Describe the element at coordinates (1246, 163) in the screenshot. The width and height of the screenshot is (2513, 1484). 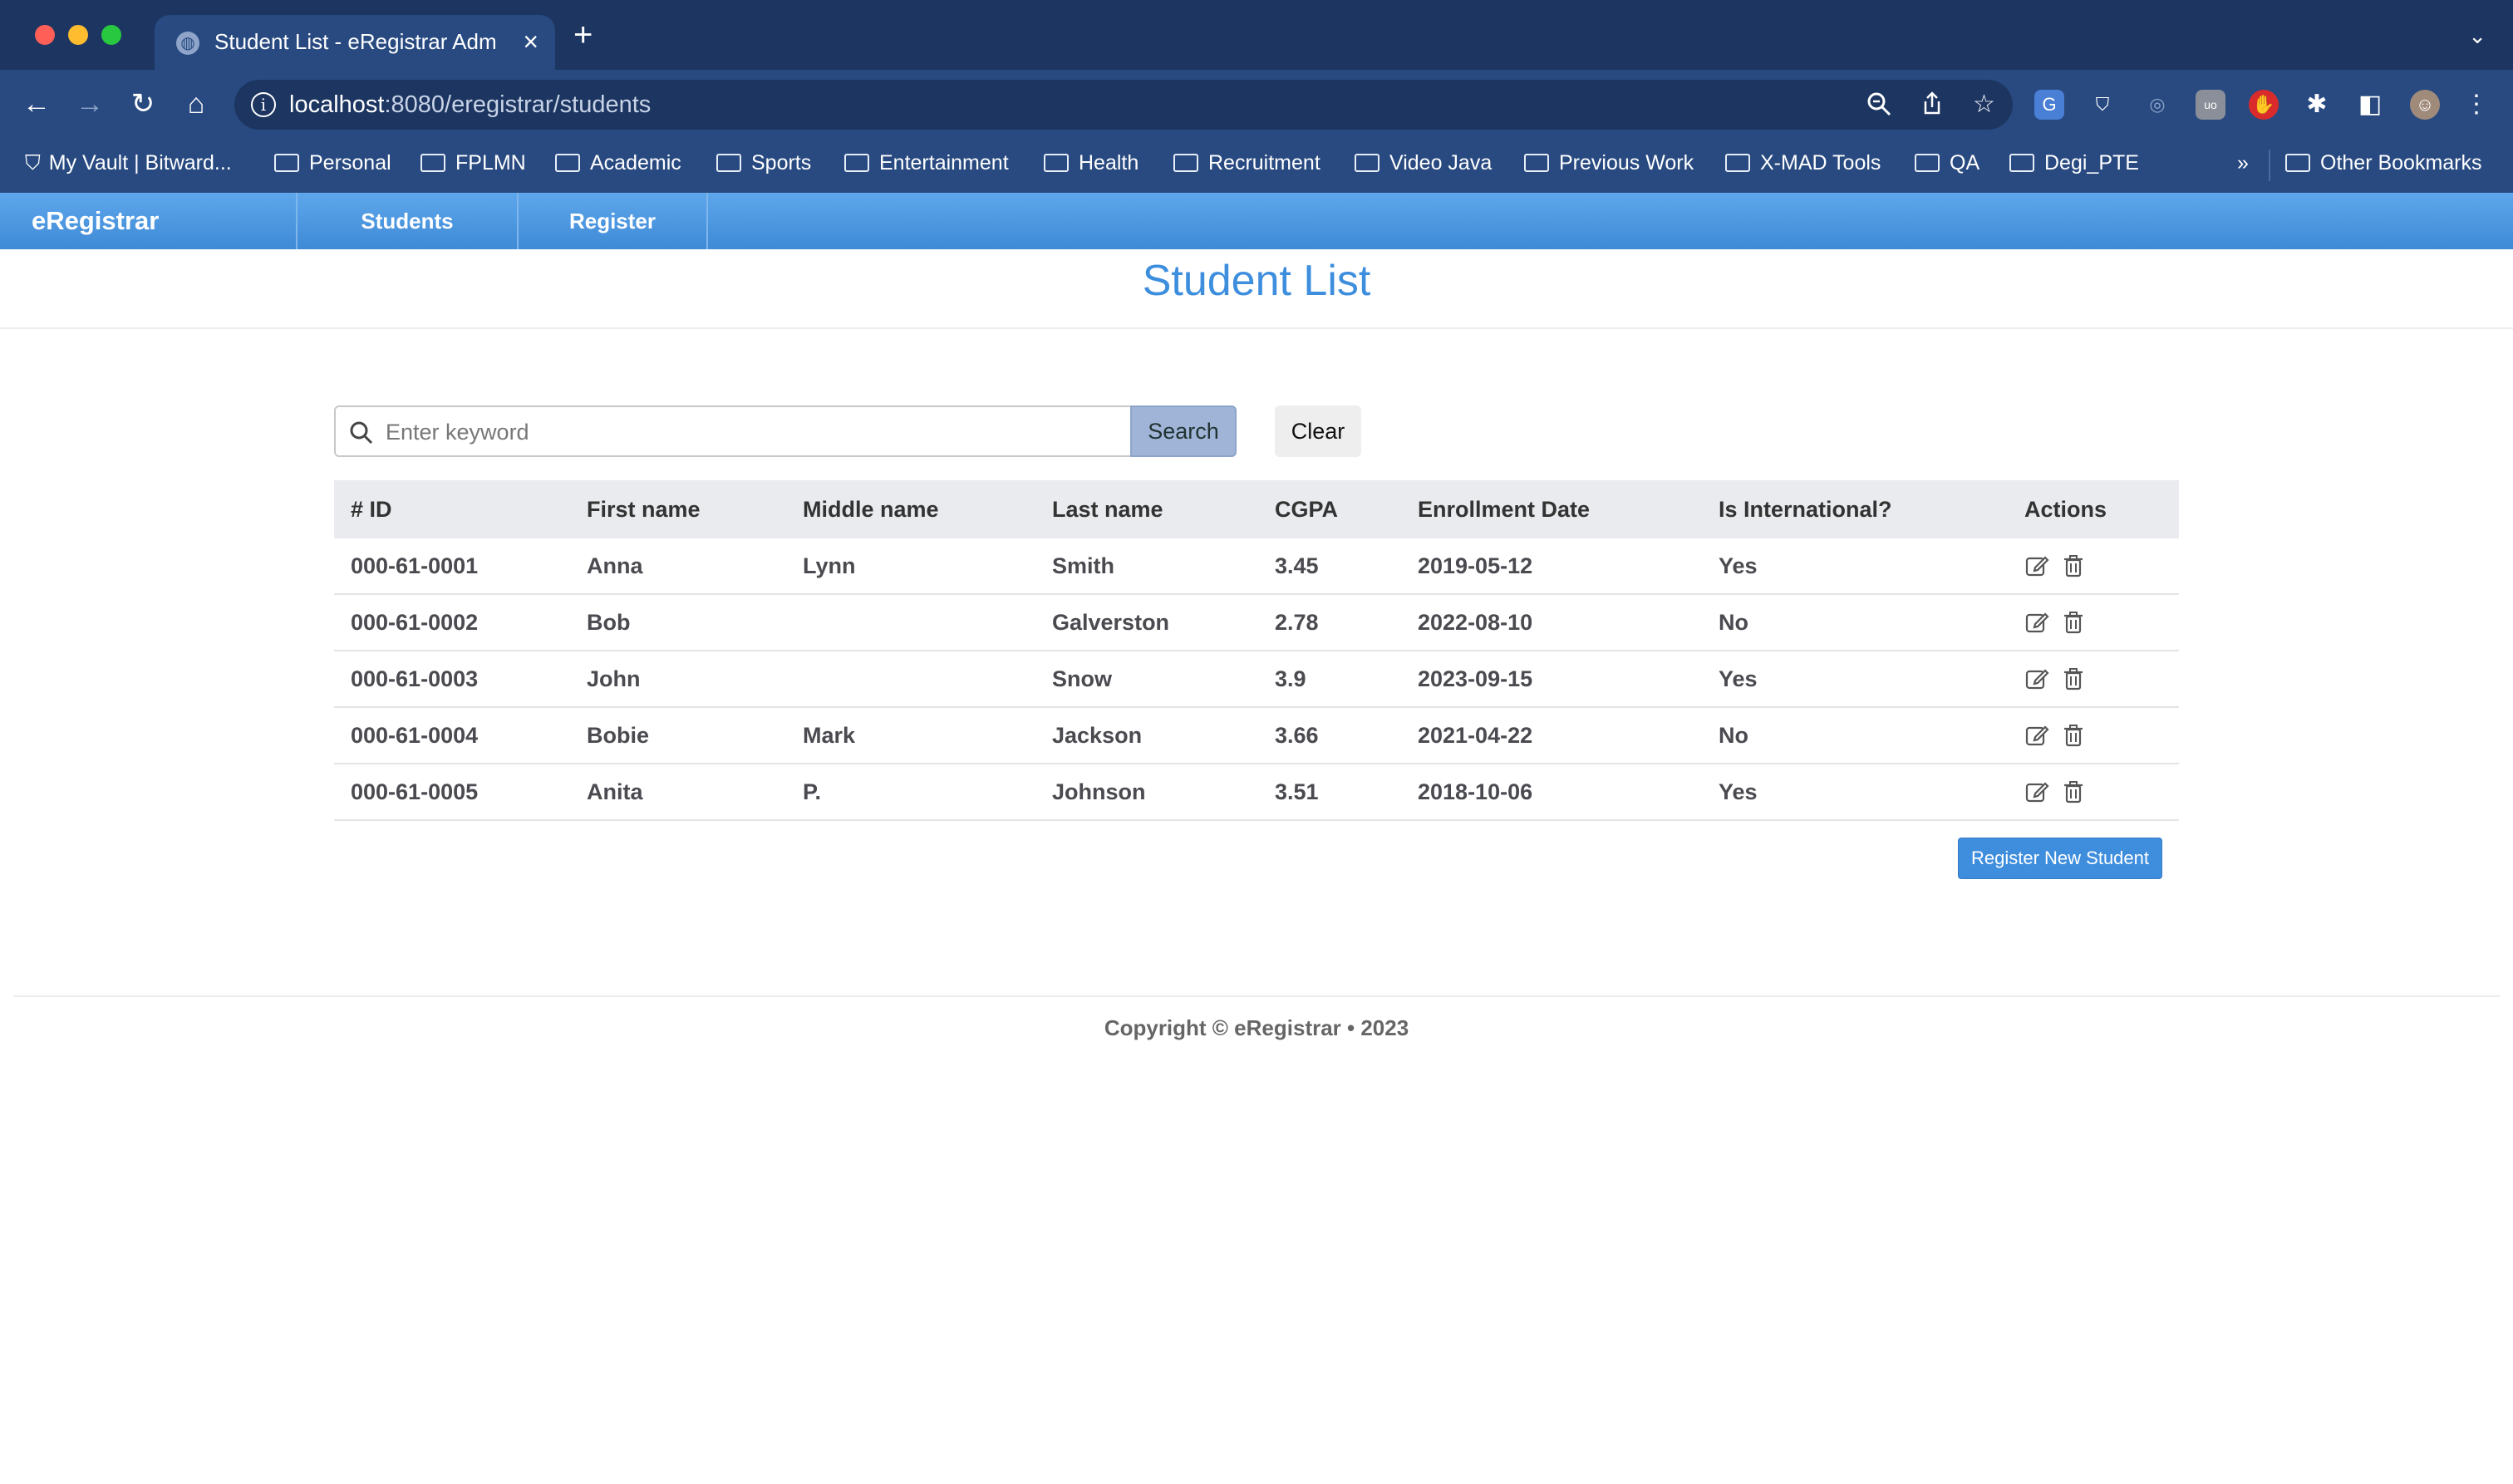
I see `bookmark-folder-recruitment: Recruitment` at that location.